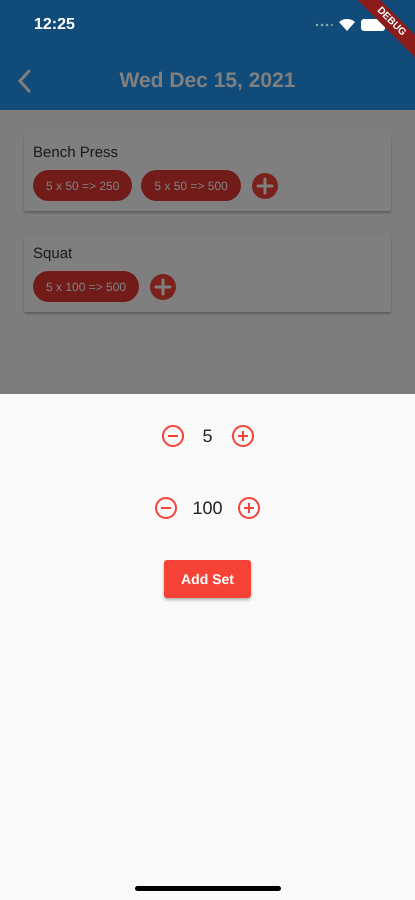  I want to click on signal-icon, so click(324, 25).